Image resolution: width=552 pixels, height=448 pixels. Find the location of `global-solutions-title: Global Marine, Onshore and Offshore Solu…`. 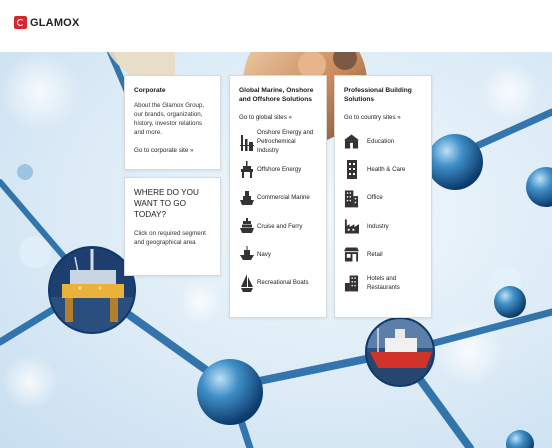

global-solutions-title: Global Marine, Onshore and Offshore Solu… is located at coordinates (276, 95).